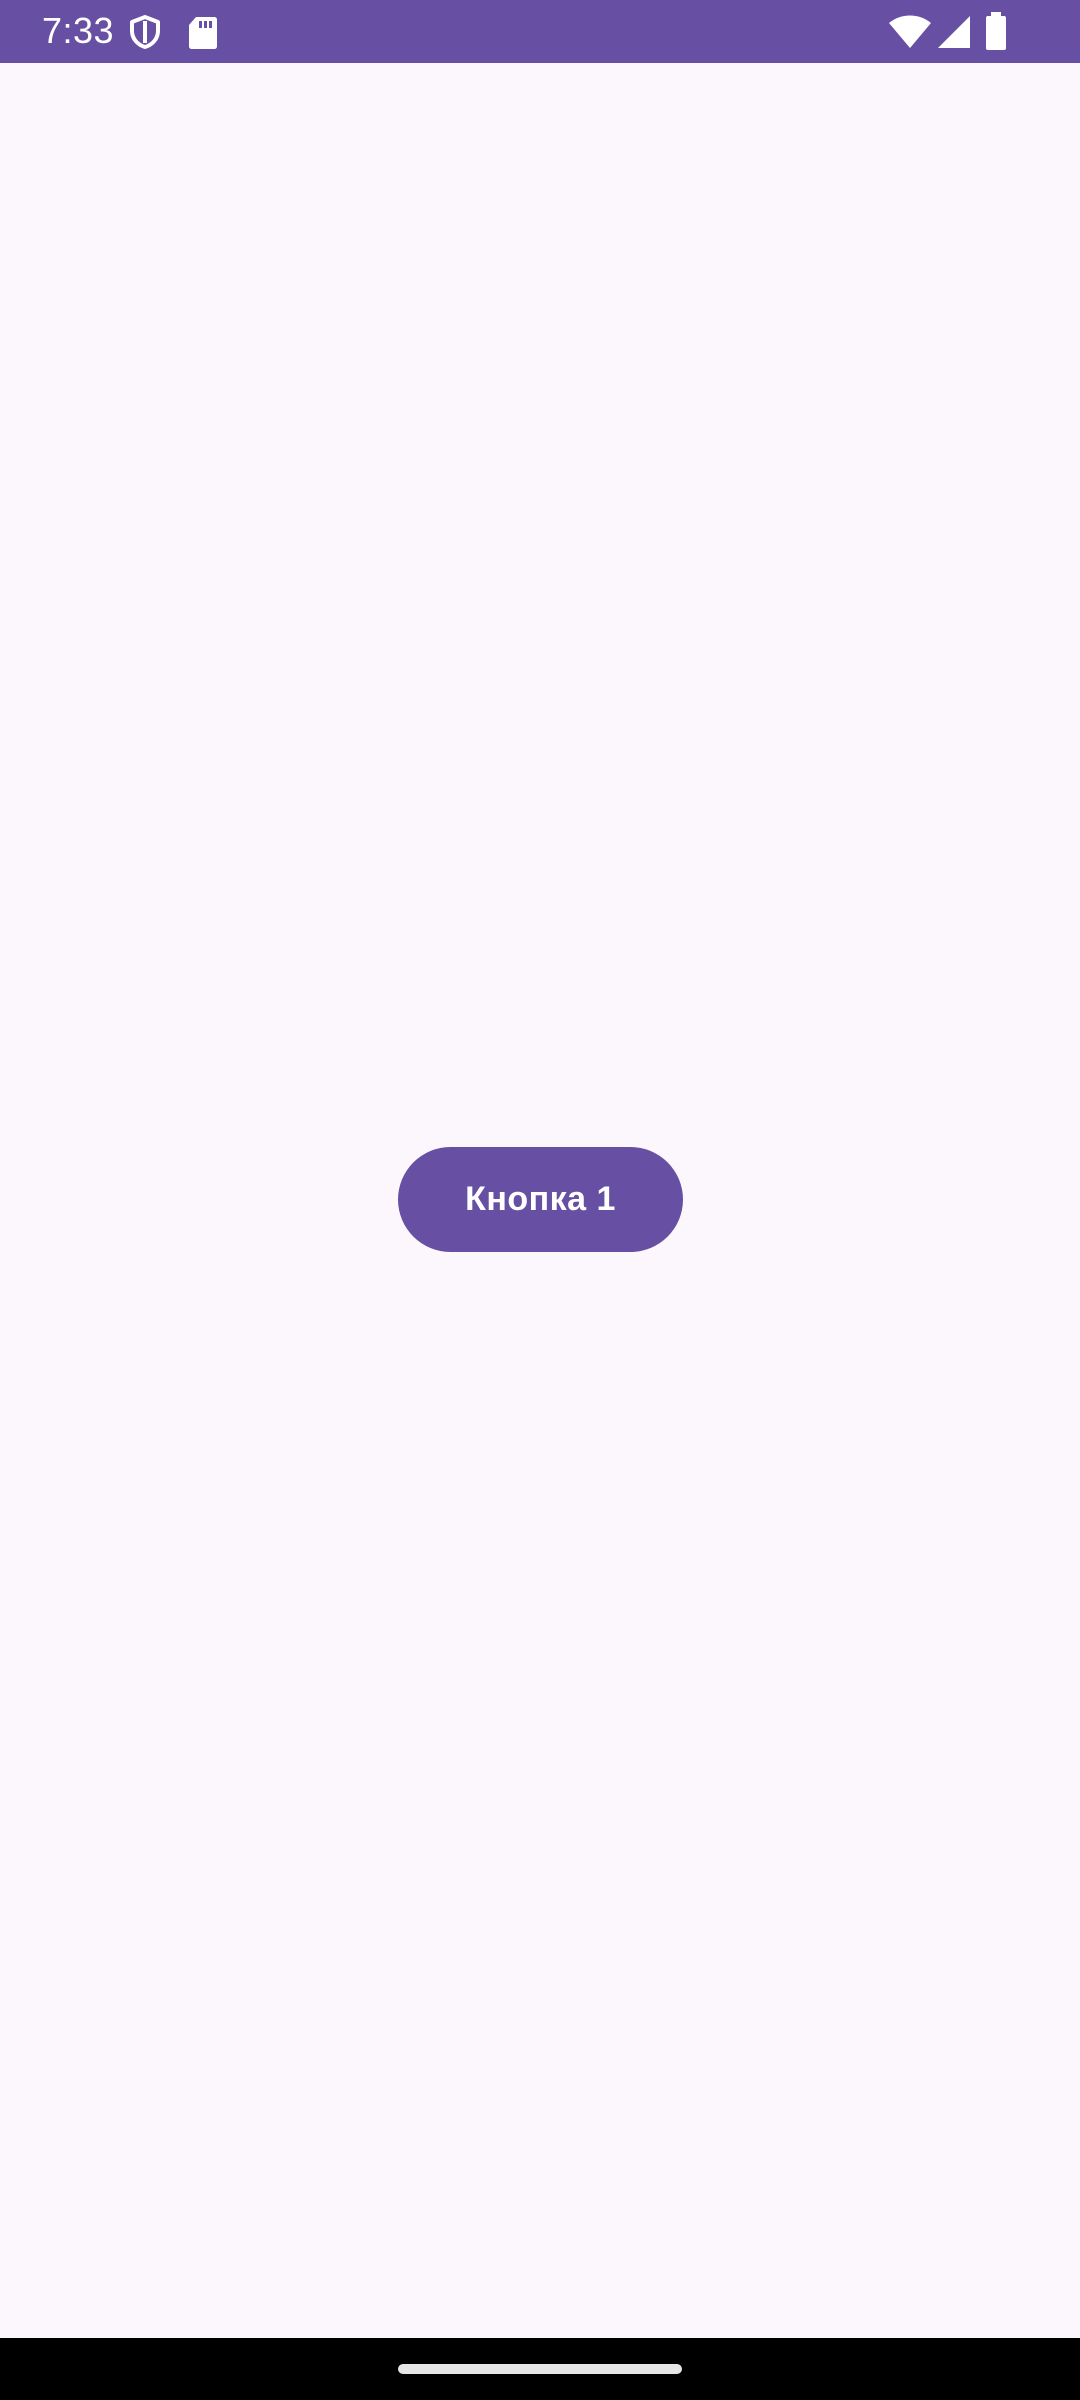  What do you see at coordinates (996, 31) in the screenshot?
I see `battery-icon` at bounding box center [996, 31].